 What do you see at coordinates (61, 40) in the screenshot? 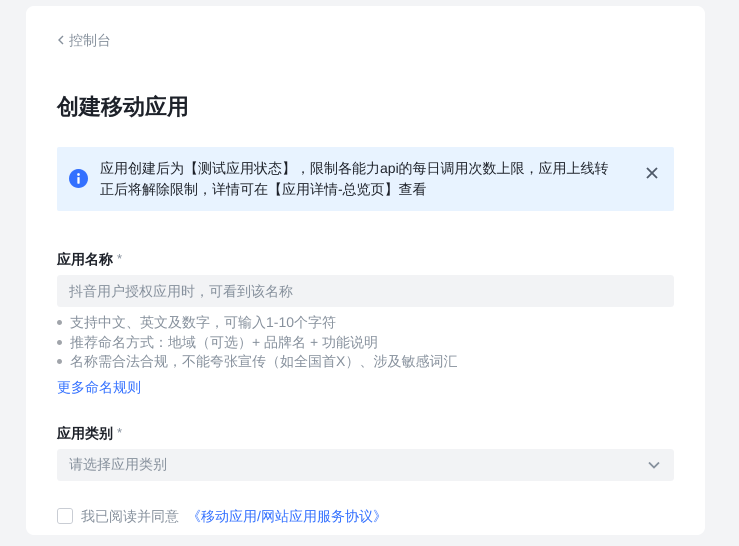
I see `chevron-left-icon` at bounding box center [61, 40].